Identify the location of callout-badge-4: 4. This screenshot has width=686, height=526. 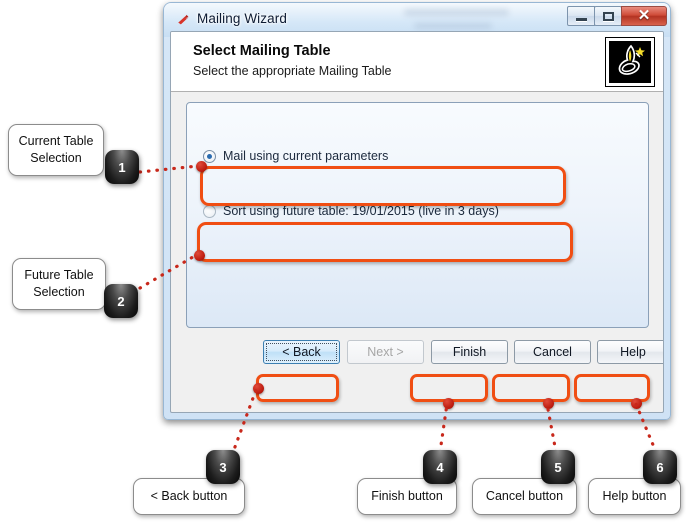
(440, 467).